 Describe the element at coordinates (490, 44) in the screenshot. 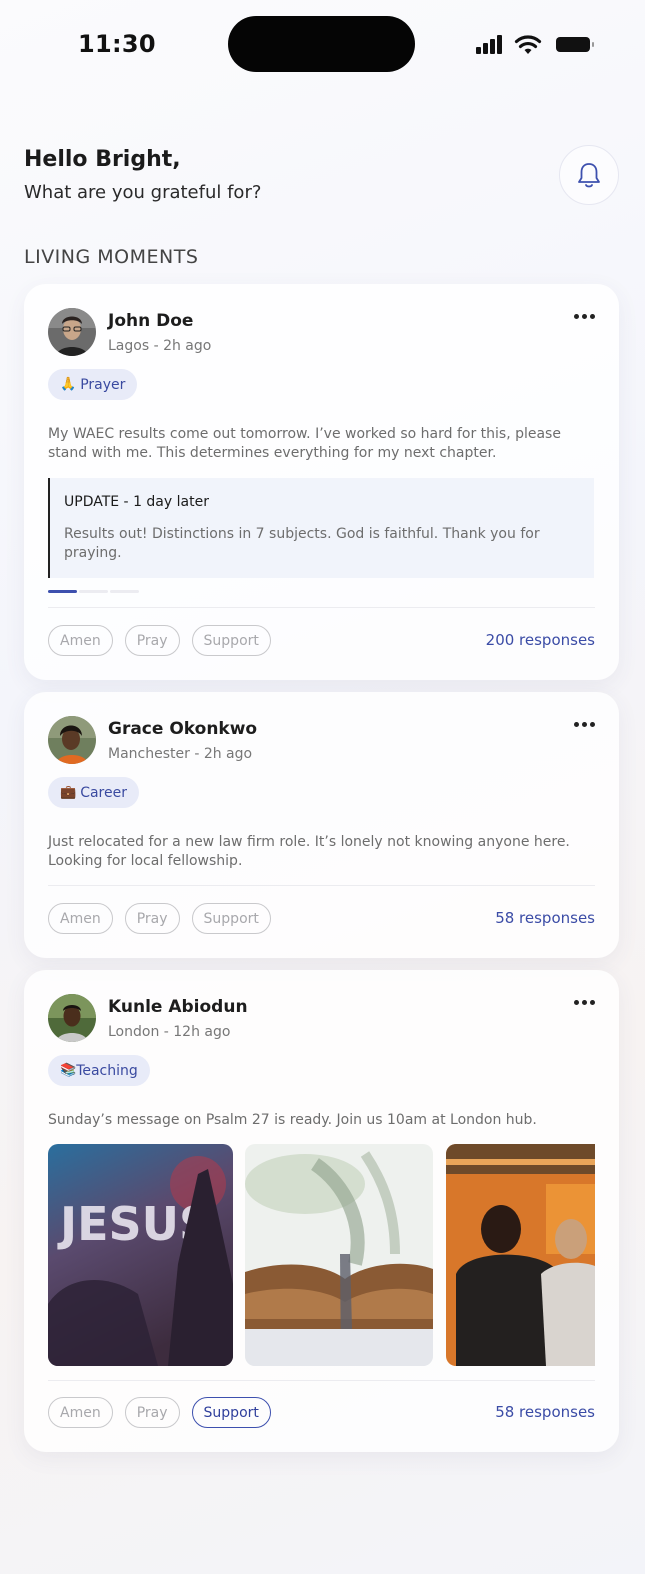

I see `signal-icon` at that location.